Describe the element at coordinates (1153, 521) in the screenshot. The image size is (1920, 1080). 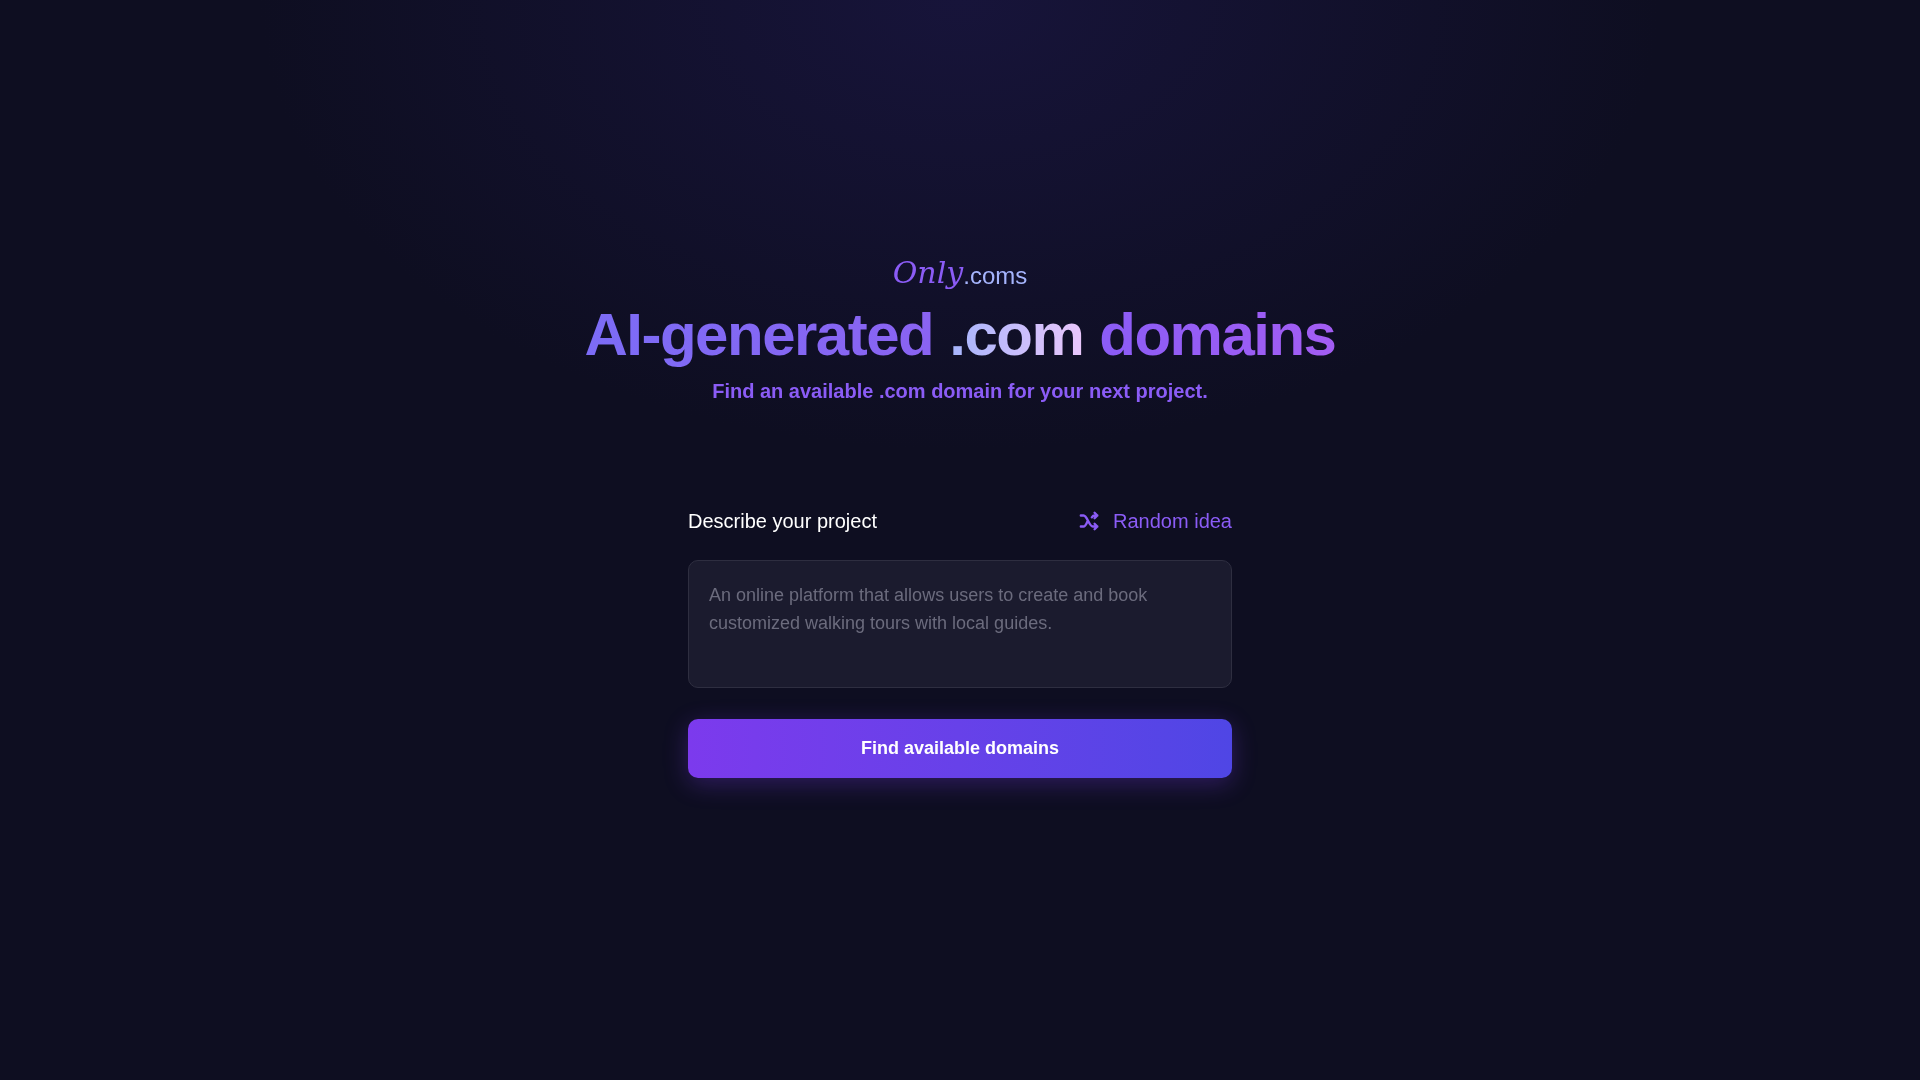
I see `random-idea-button: Random idea` at that location.